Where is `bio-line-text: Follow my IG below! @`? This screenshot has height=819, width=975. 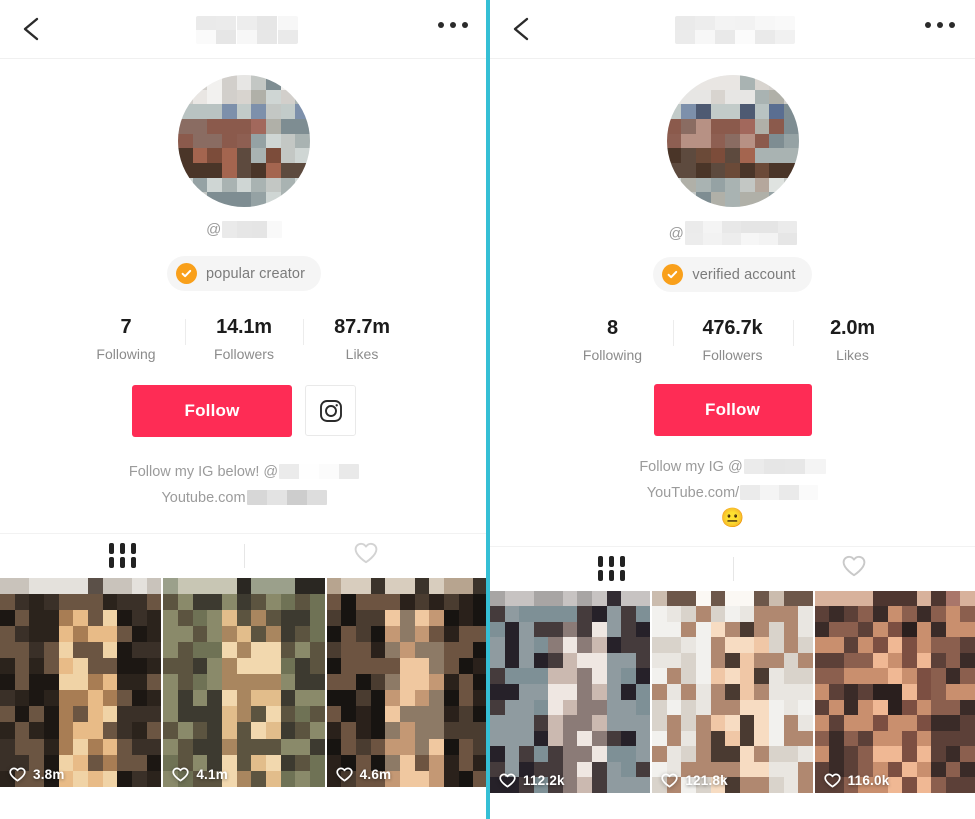 bio-line-text: Follow my IG below! @ is located at coordinates (203, 471).